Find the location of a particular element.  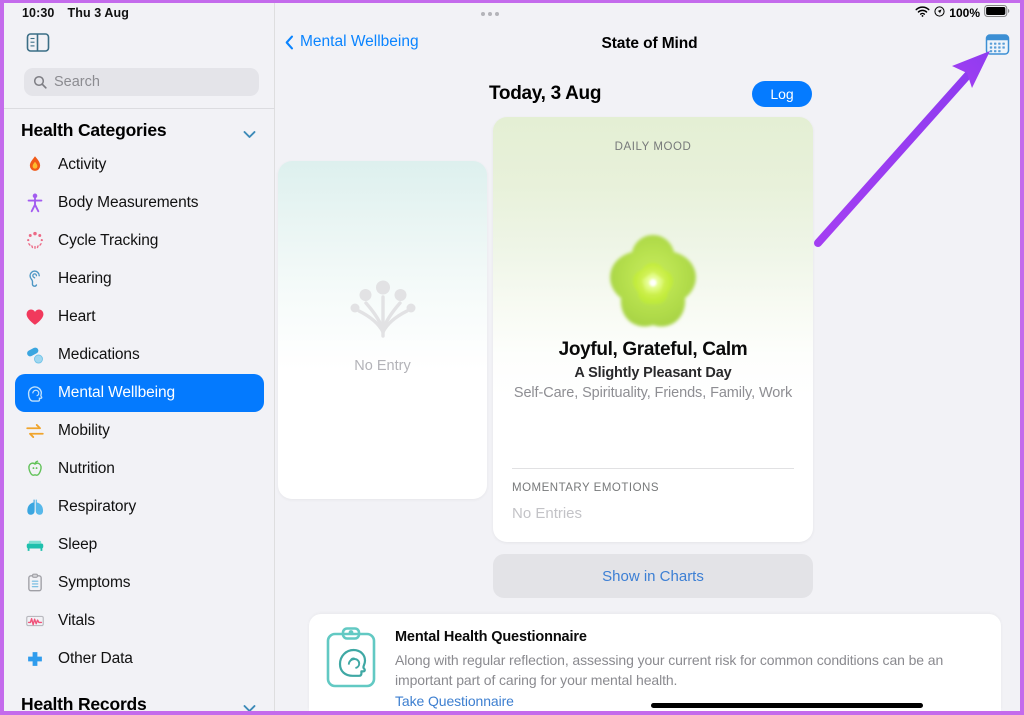

mood-subtitle: A Slightly Pleasant Day is located at coordinates (653, 373).